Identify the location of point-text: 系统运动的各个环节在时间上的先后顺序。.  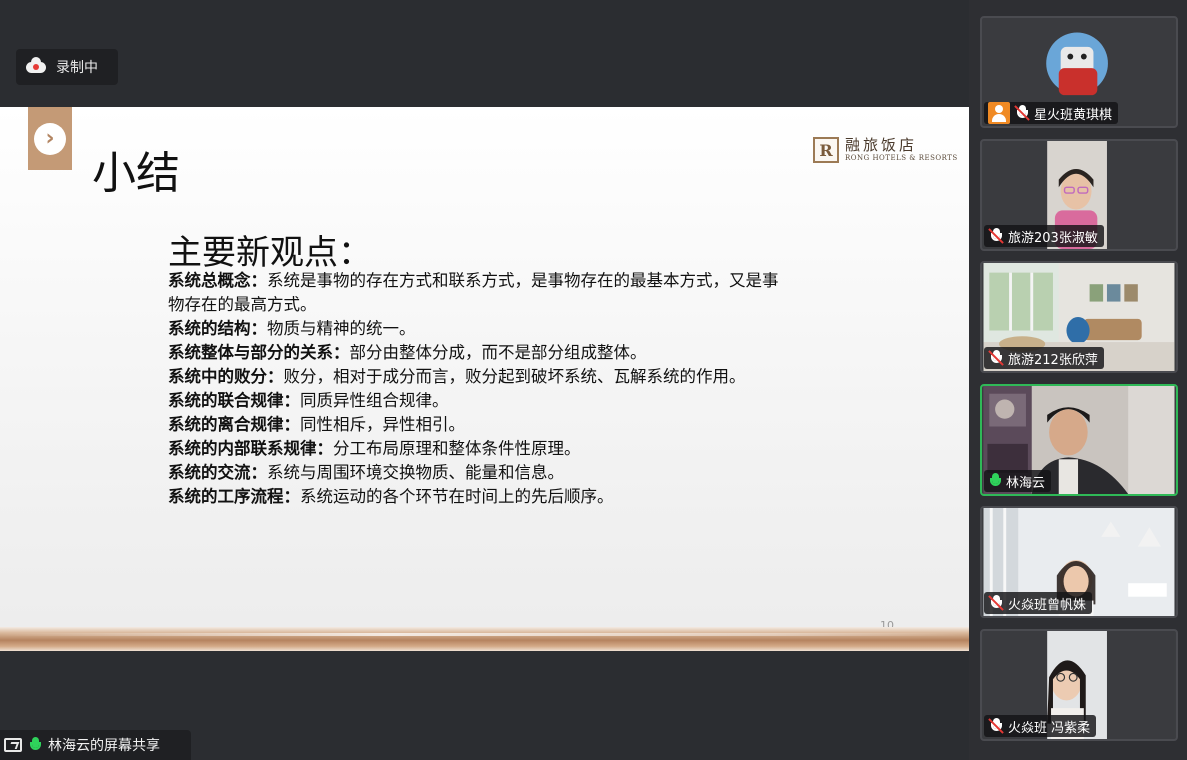
(457, 496).